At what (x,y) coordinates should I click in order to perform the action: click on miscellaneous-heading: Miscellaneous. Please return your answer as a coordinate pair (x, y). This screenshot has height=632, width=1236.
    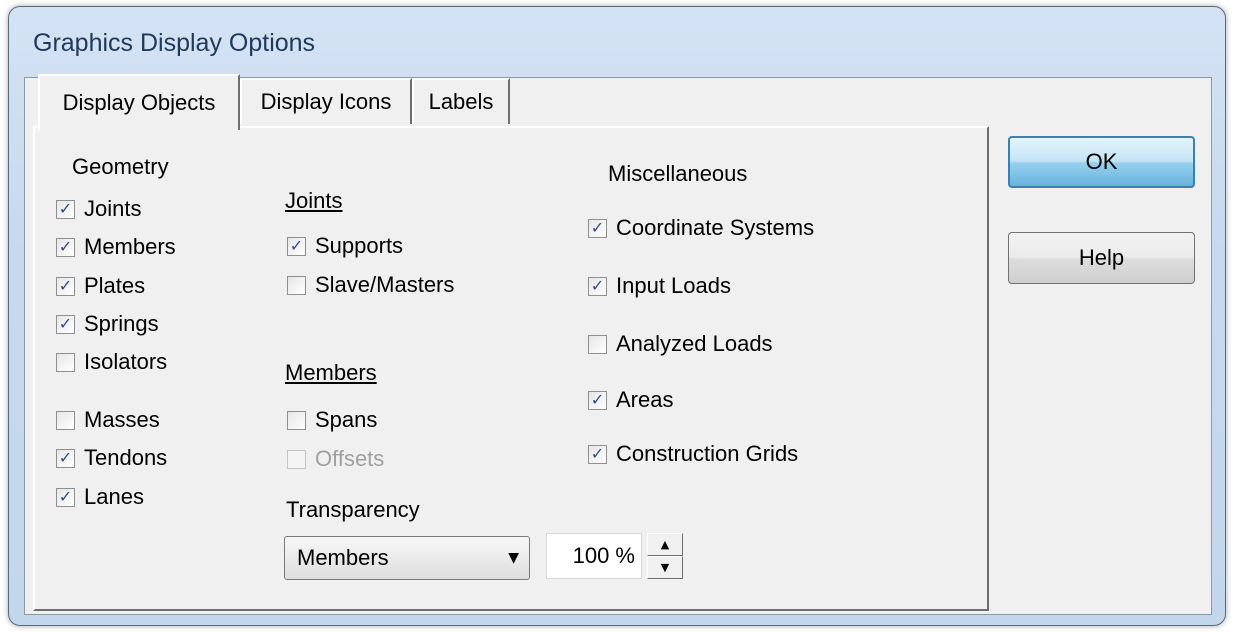
    Looking at the image, I should click on (678, 173).